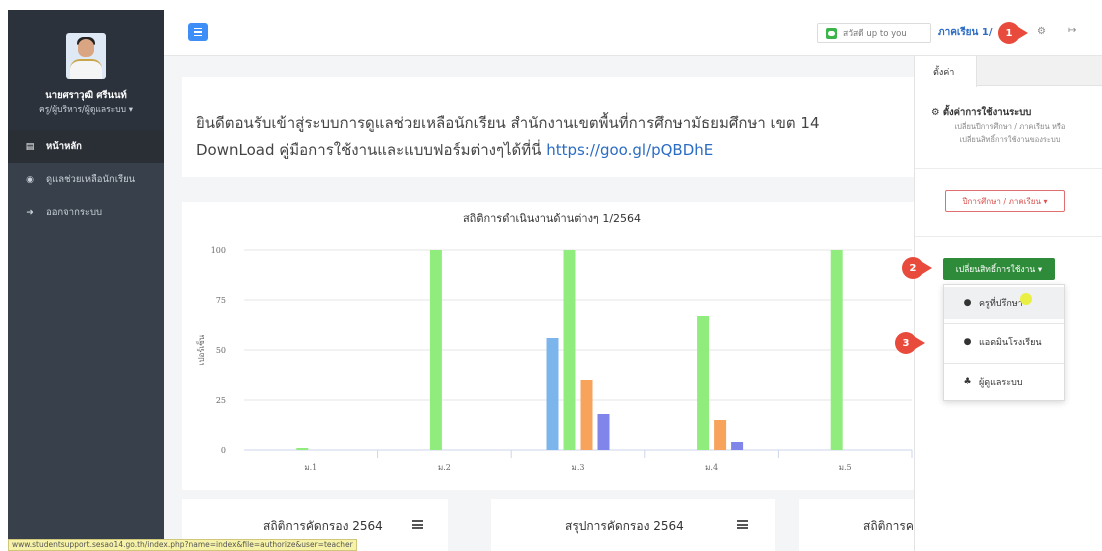  Describe the element at coordinates (310, 467) in the screenshot. I see `x-tick-label: ม.1` at that location.